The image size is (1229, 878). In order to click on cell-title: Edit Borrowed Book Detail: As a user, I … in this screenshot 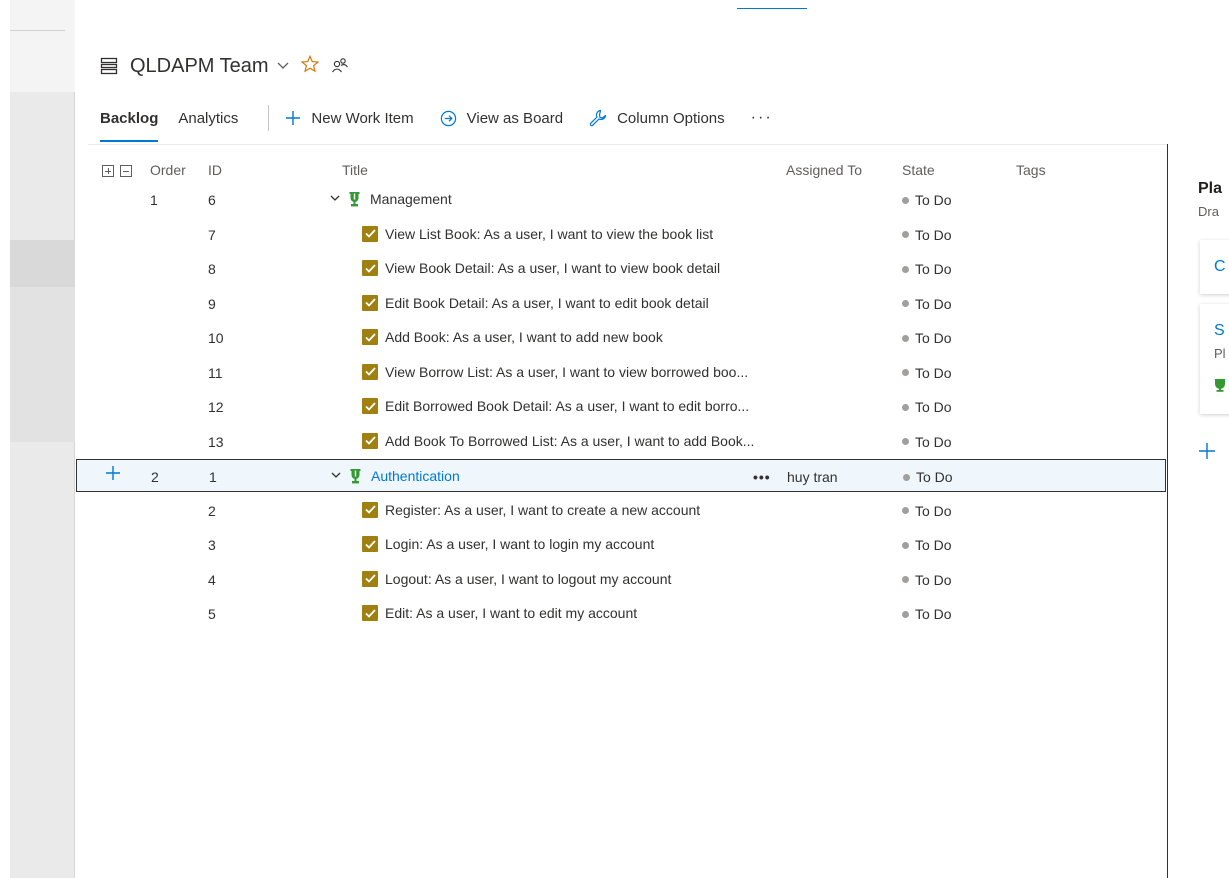, I will do `click(555, 406)`.